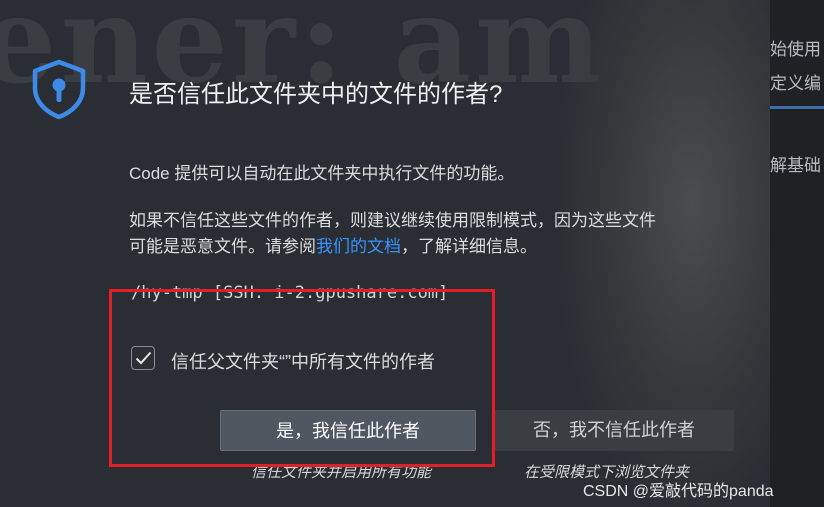  I want to click on description-prefix: 可能是恶意文件。请参阅, so click(222, 246).